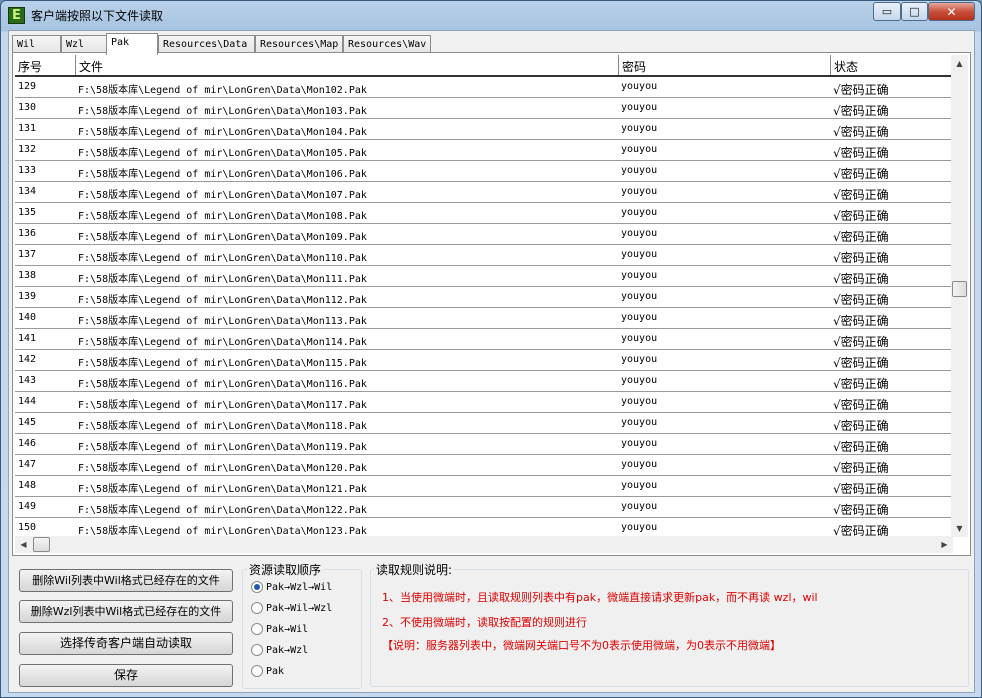 The image size is (982, 698). What do you see at coordinates (27, 380) in the screenshot?
I see `row-seq-cell: 143` at bounding box center [27, 380].